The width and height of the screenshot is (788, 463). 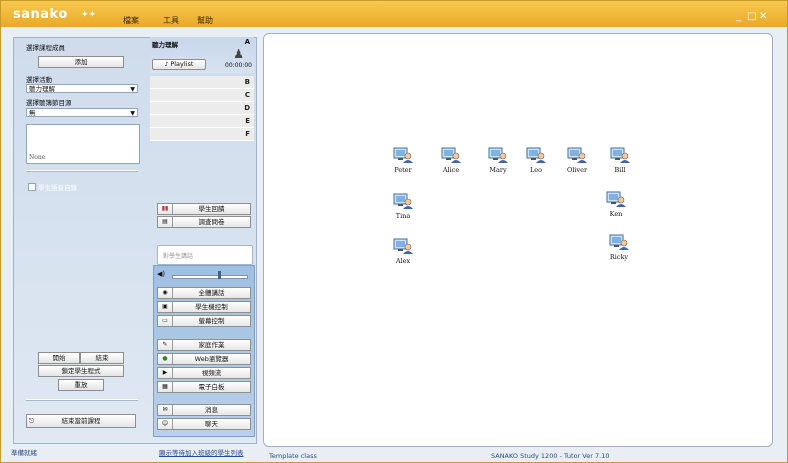 I want to click on divider, so click(x=82, y=400).